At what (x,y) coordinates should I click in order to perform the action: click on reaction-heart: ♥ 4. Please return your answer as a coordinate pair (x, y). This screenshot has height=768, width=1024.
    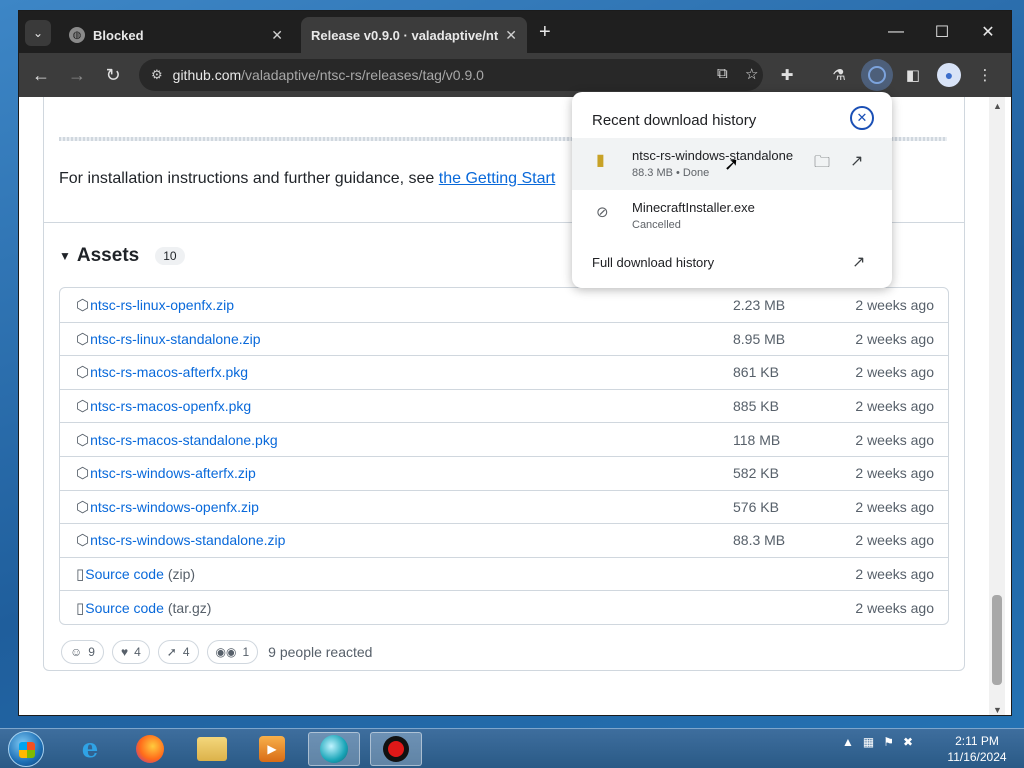
    Looking at the image, I should click on (130, 652).